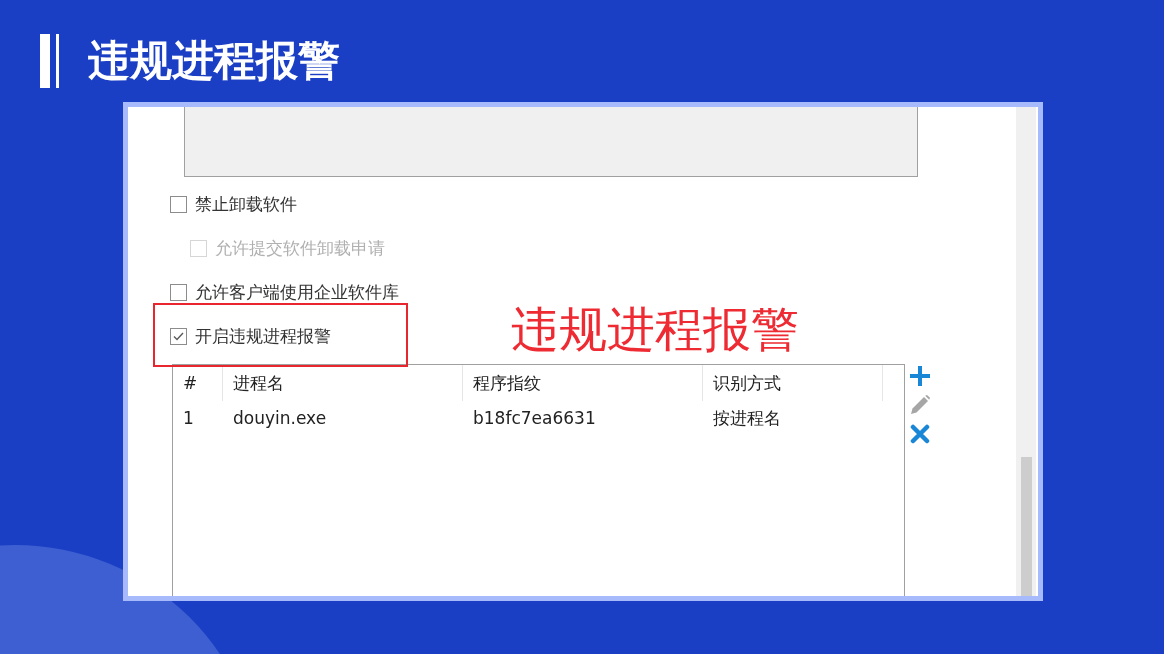 The height and width of the screenshot is (654, 1164). Describe the element at coordinates (198, 383) in the screenshot. I see `column-header: #` at that location.